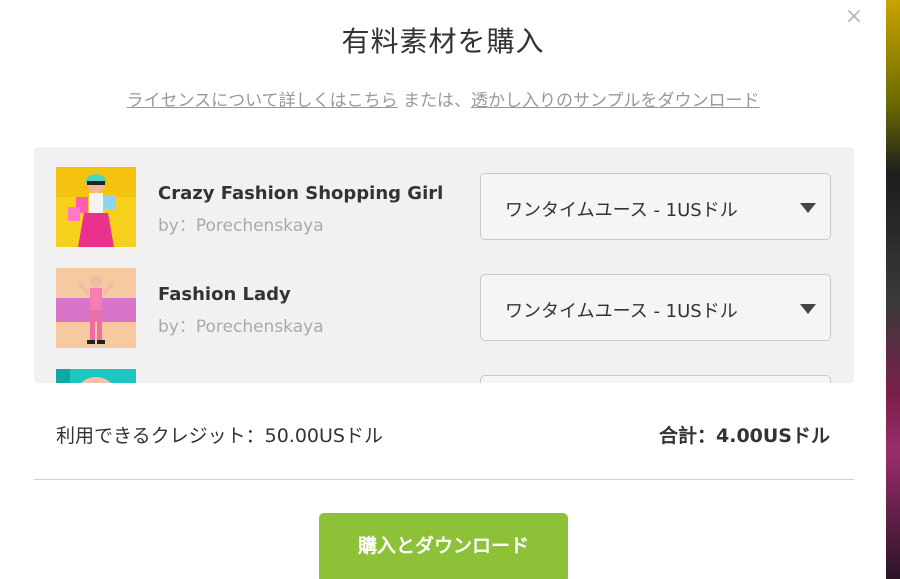 The image size is (900, 579). I want to click on license-select, so click(655, 379).